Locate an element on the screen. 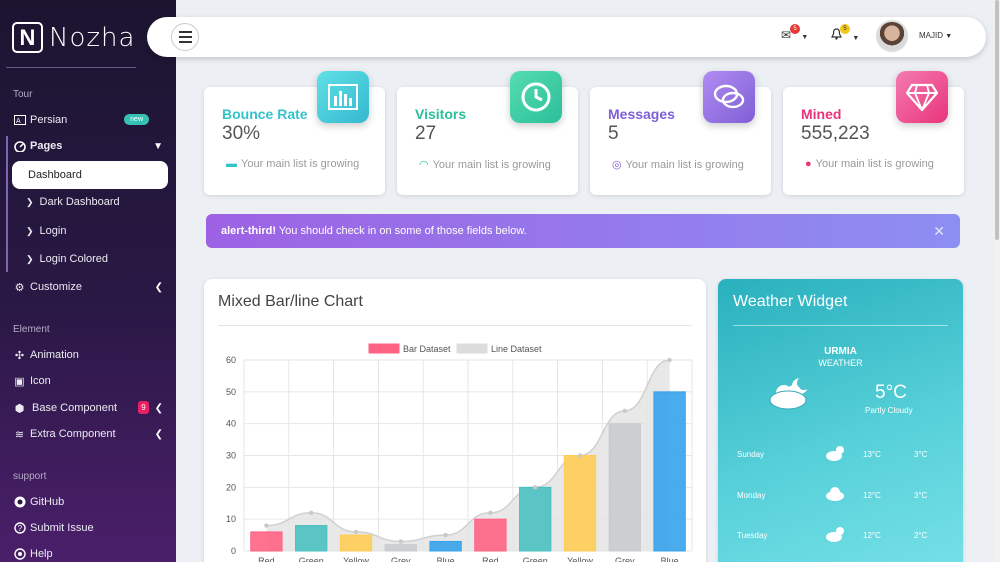 The width and height of the screenshot is (1000, 562). sidebar-item-label: Base Component is located at coordinates (74, 408).